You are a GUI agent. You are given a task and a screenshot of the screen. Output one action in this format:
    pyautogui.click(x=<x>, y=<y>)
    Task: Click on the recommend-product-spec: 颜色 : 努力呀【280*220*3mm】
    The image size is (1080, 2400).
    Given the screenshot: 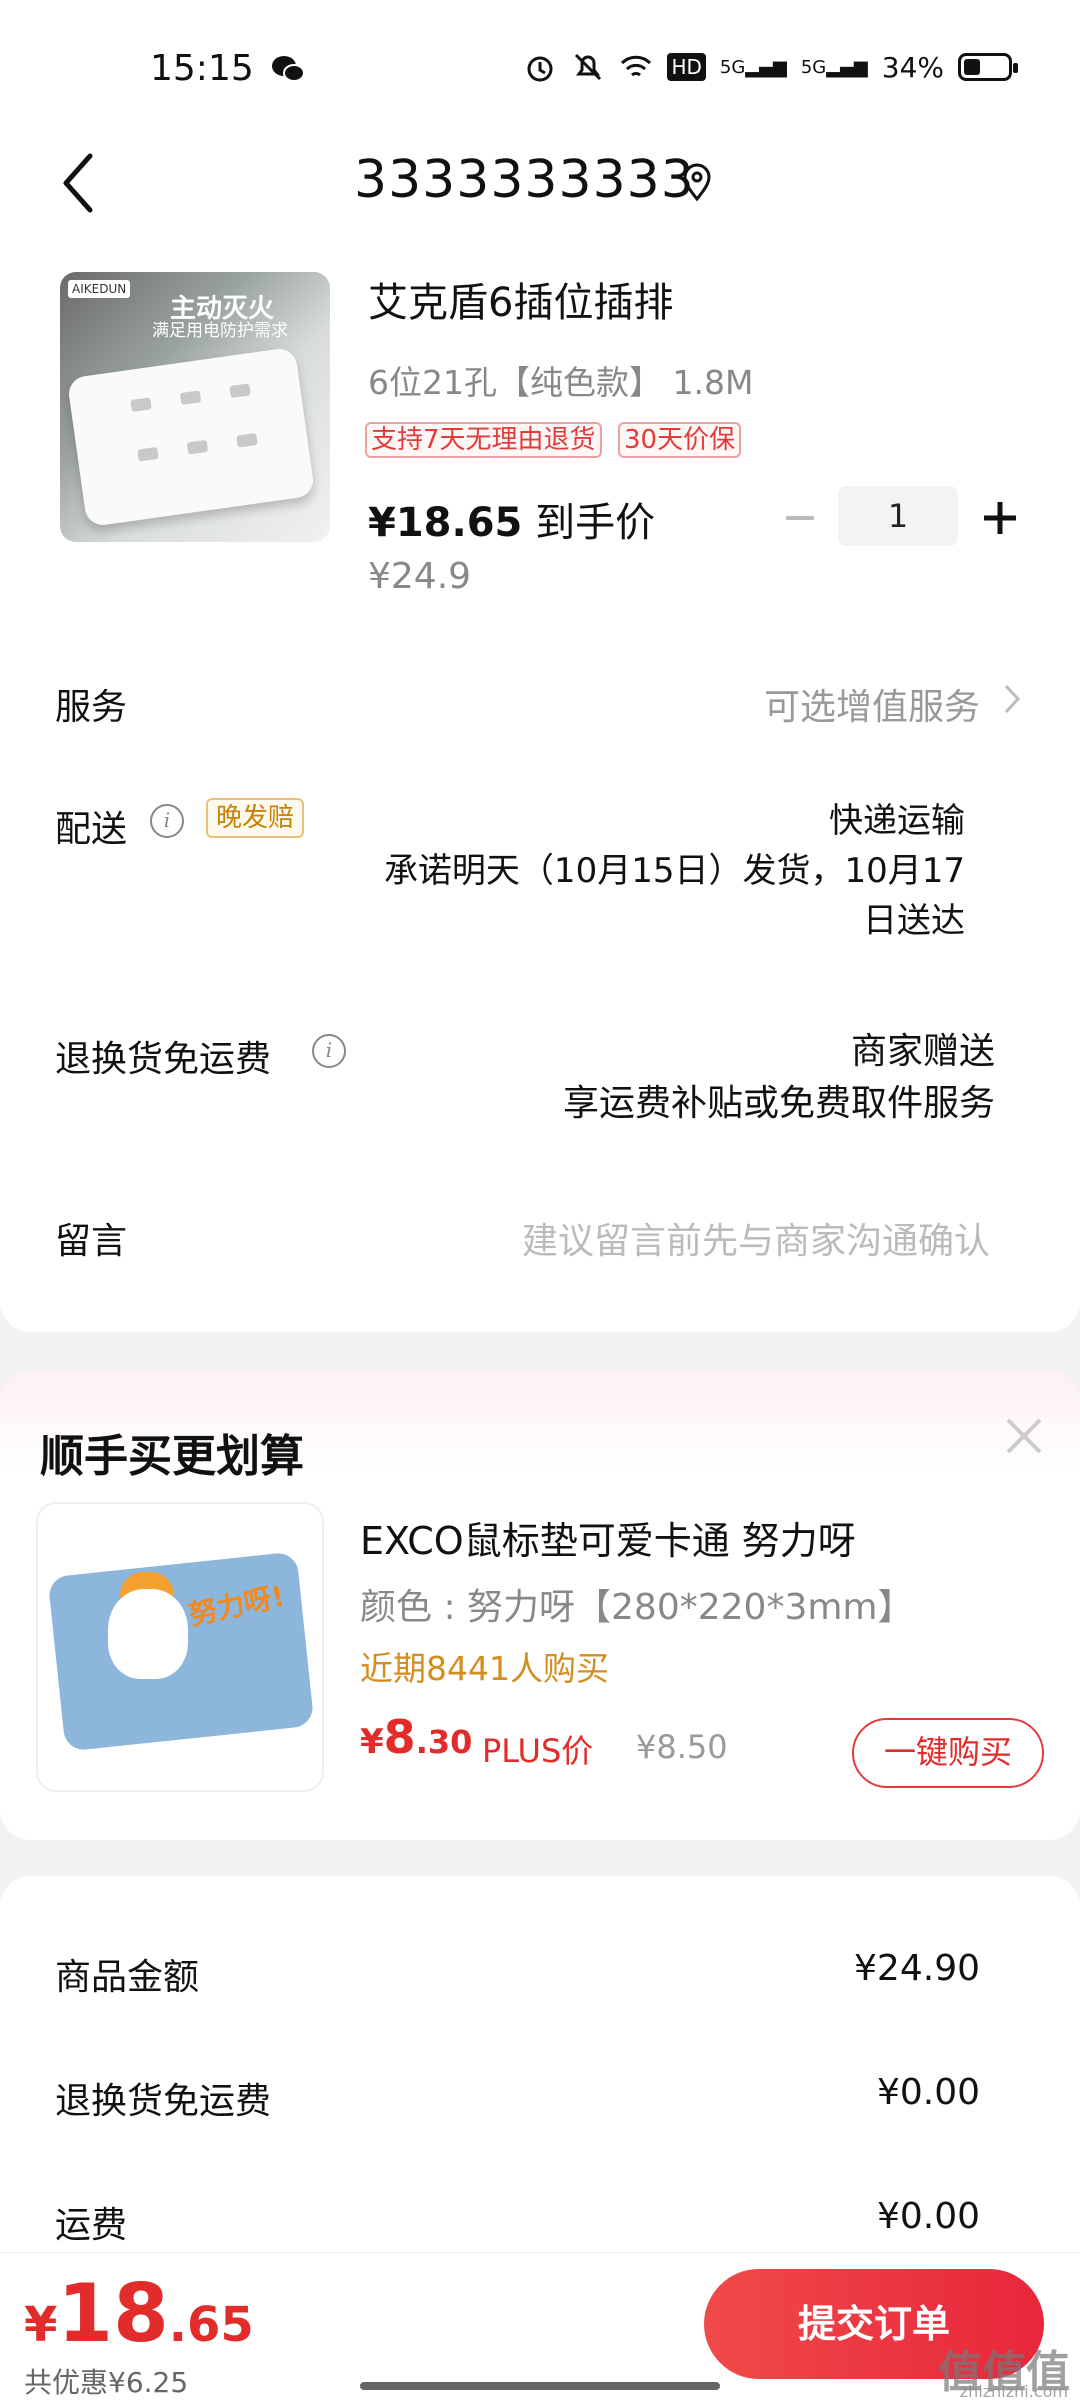 What is the action you would take?
    pyautogui.click(x=637, y=1607)
    